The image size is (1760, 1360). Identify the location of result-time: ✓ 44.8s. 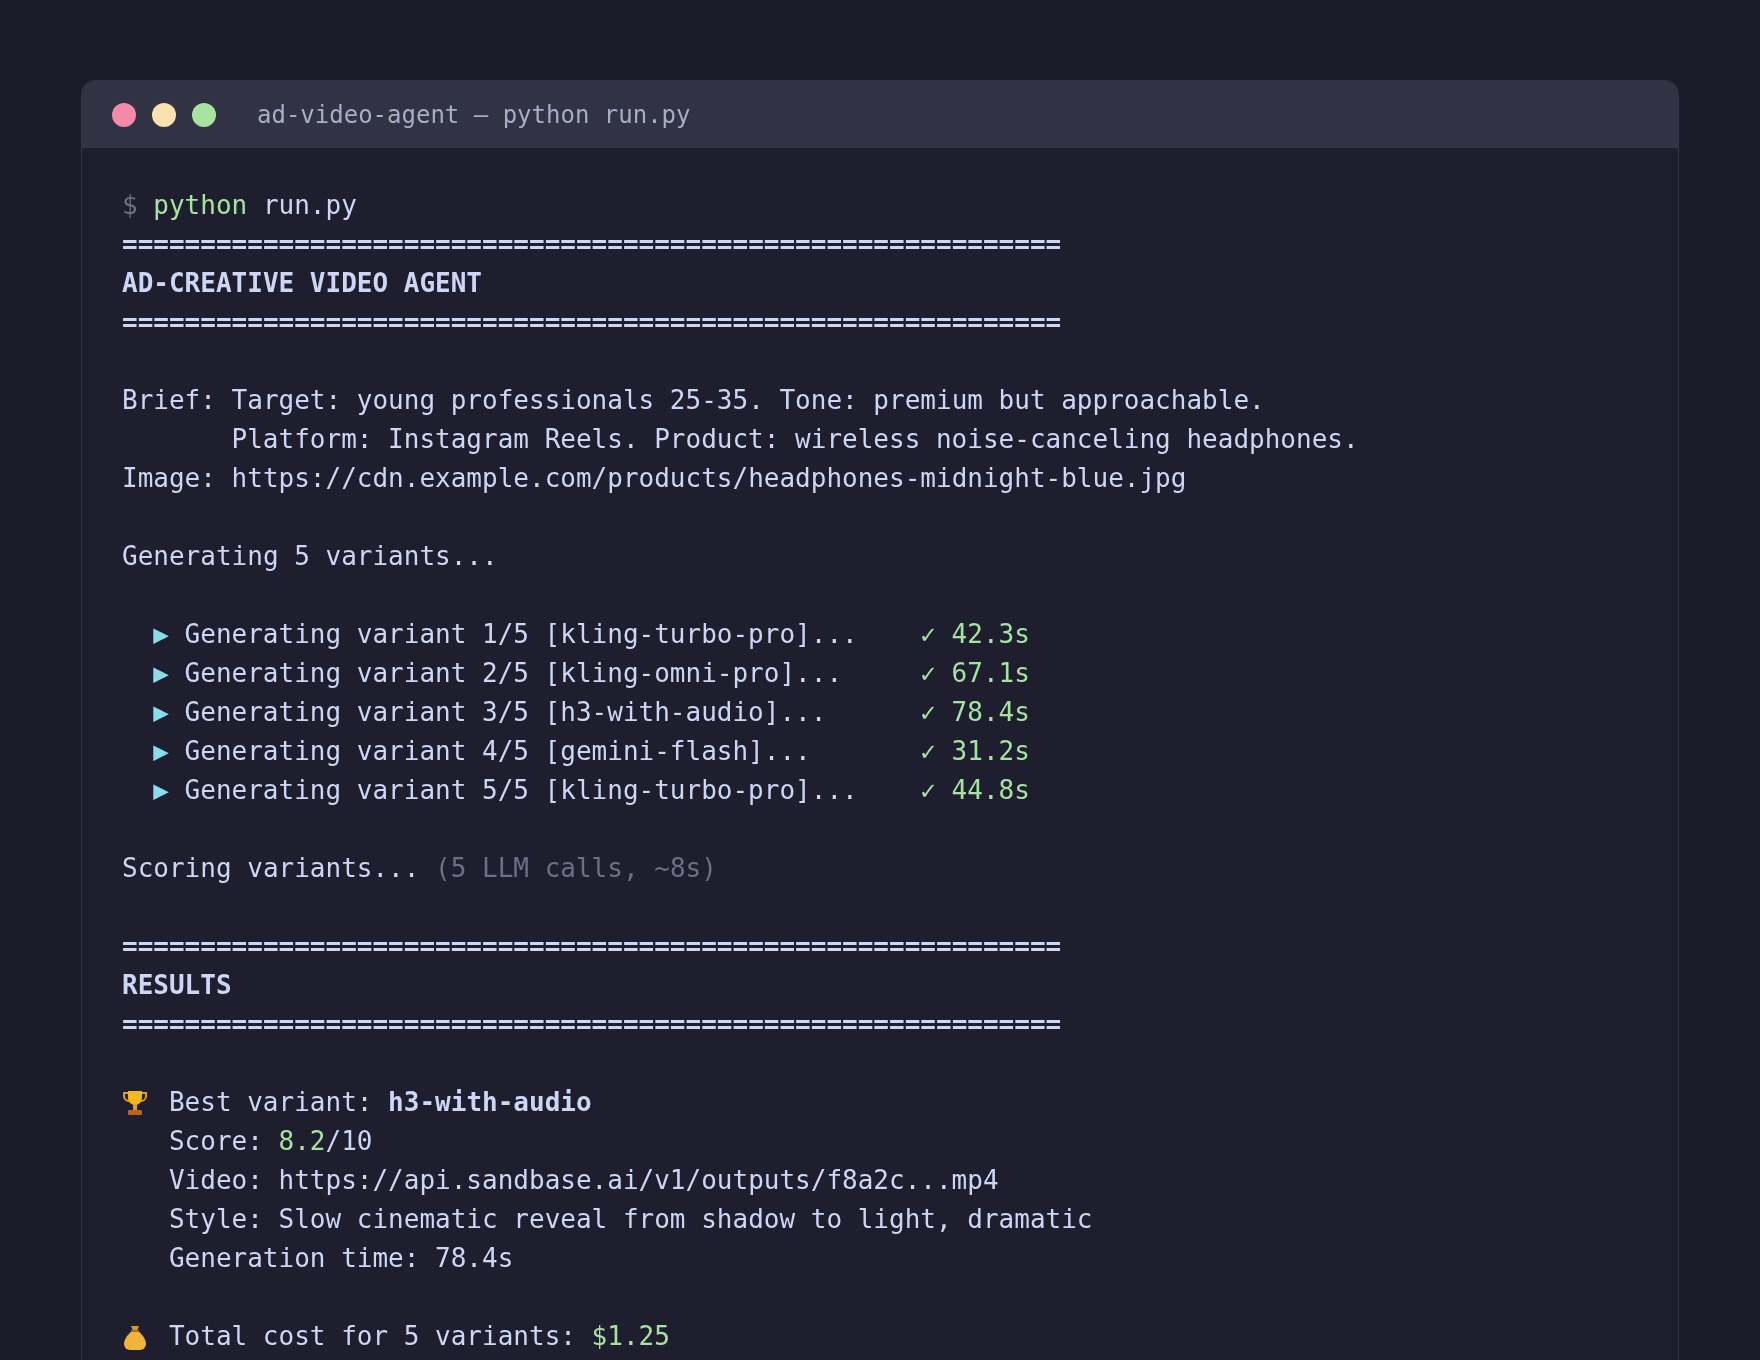
(975, 790).